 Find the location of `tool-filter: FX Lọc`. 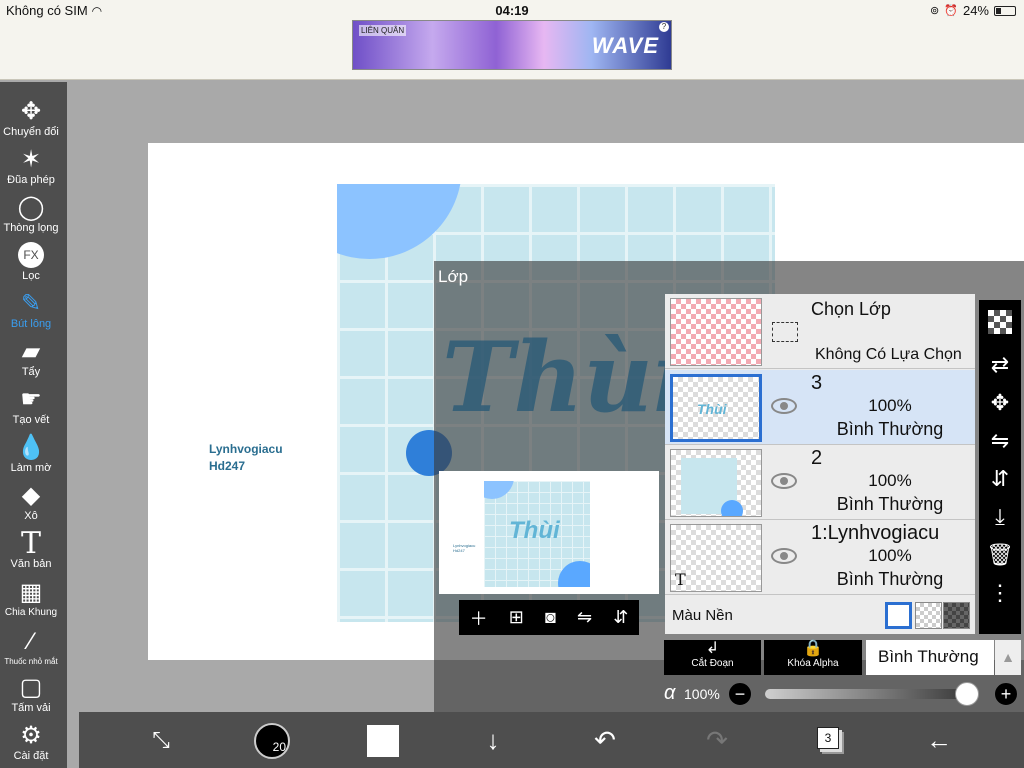

tool-filter: FX Lọc is located at coordinates (31, 258).